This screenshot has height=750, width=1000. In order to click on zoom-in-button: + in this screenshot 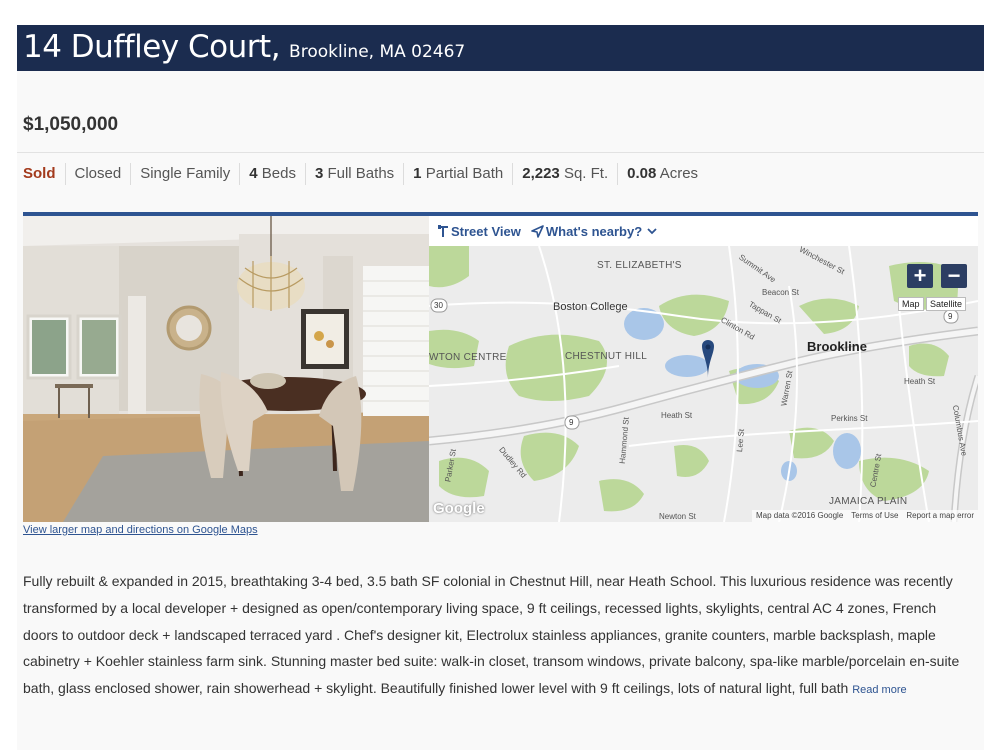, I will do `click(920, 276)`.